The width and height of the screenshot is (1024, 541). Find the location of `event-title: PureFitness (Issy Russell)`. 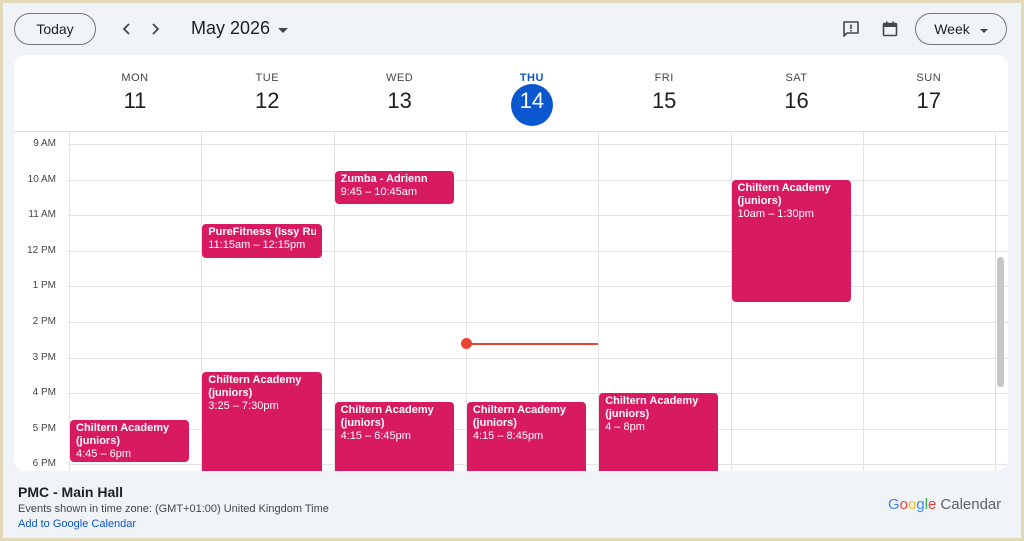

event-title: PureFitness (Issy Russell) is located at coordinates (262, 232).